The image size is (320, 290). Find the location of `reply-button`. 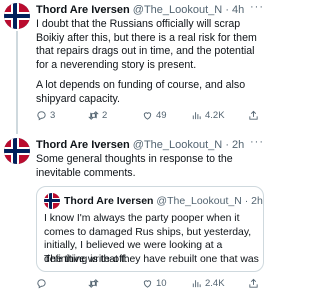

reply-button is located at coordinates (43, 283).